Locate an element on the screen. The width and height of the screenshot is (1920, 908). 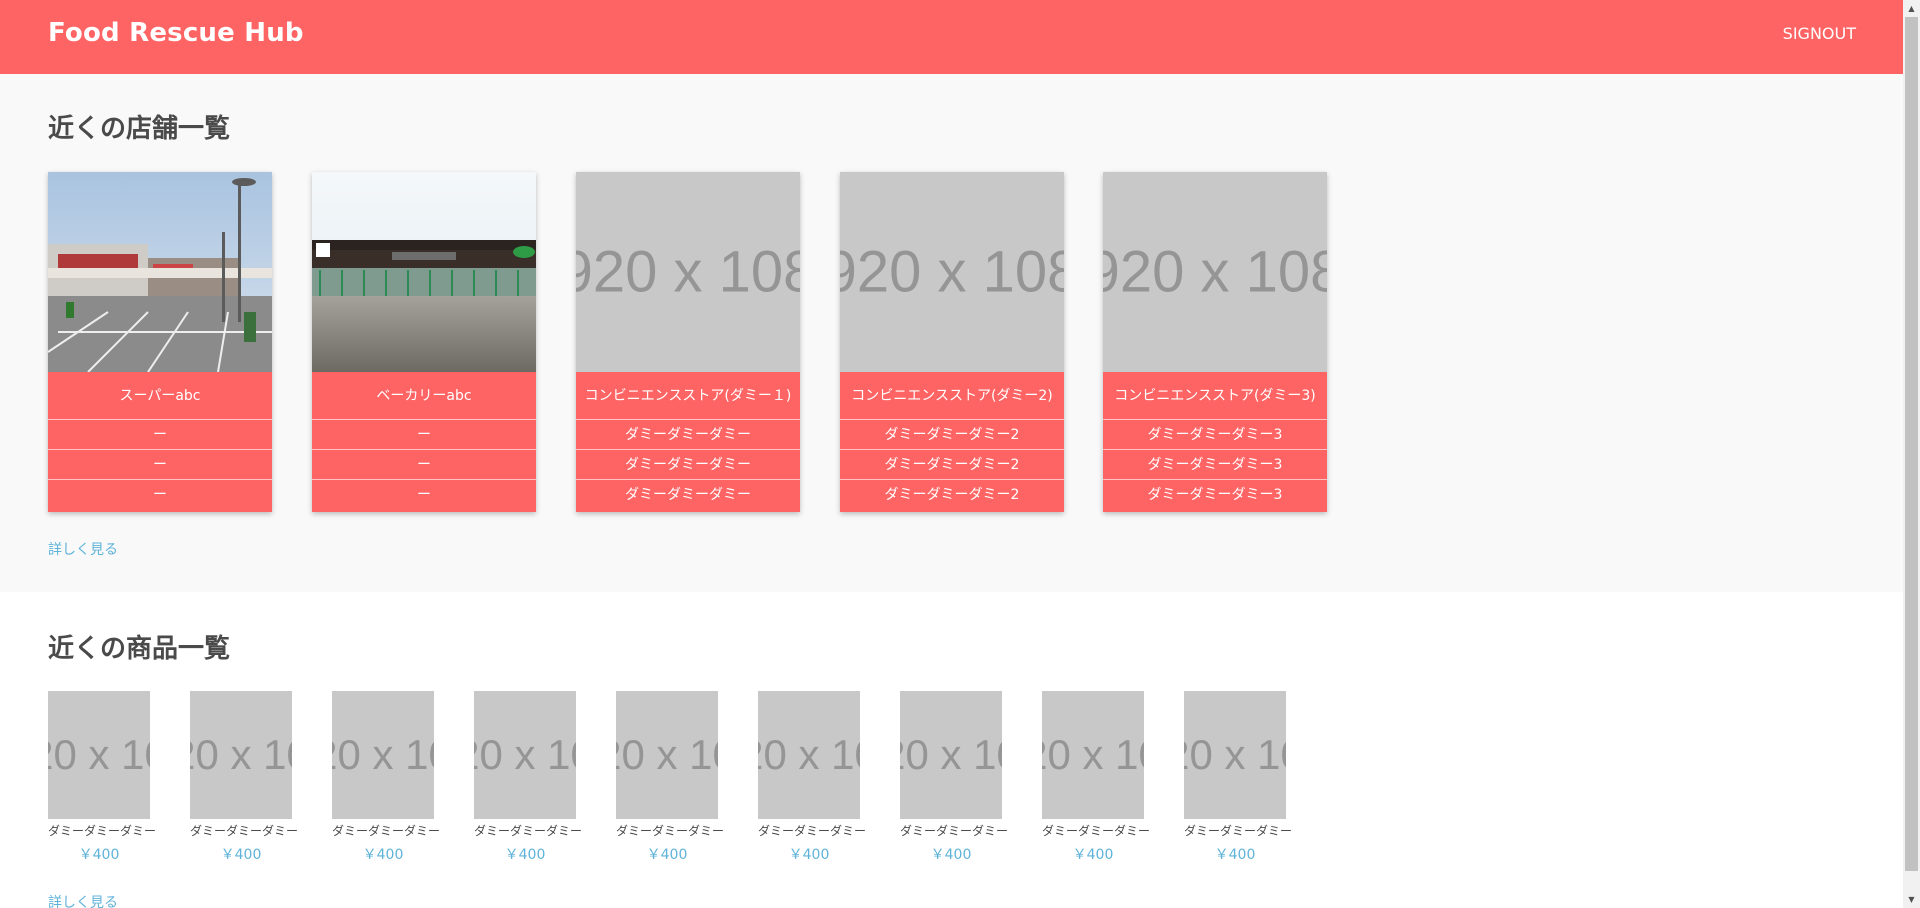
navbar: Food Rescue Hub SIGNOUT is located at coordinates (951, 37).